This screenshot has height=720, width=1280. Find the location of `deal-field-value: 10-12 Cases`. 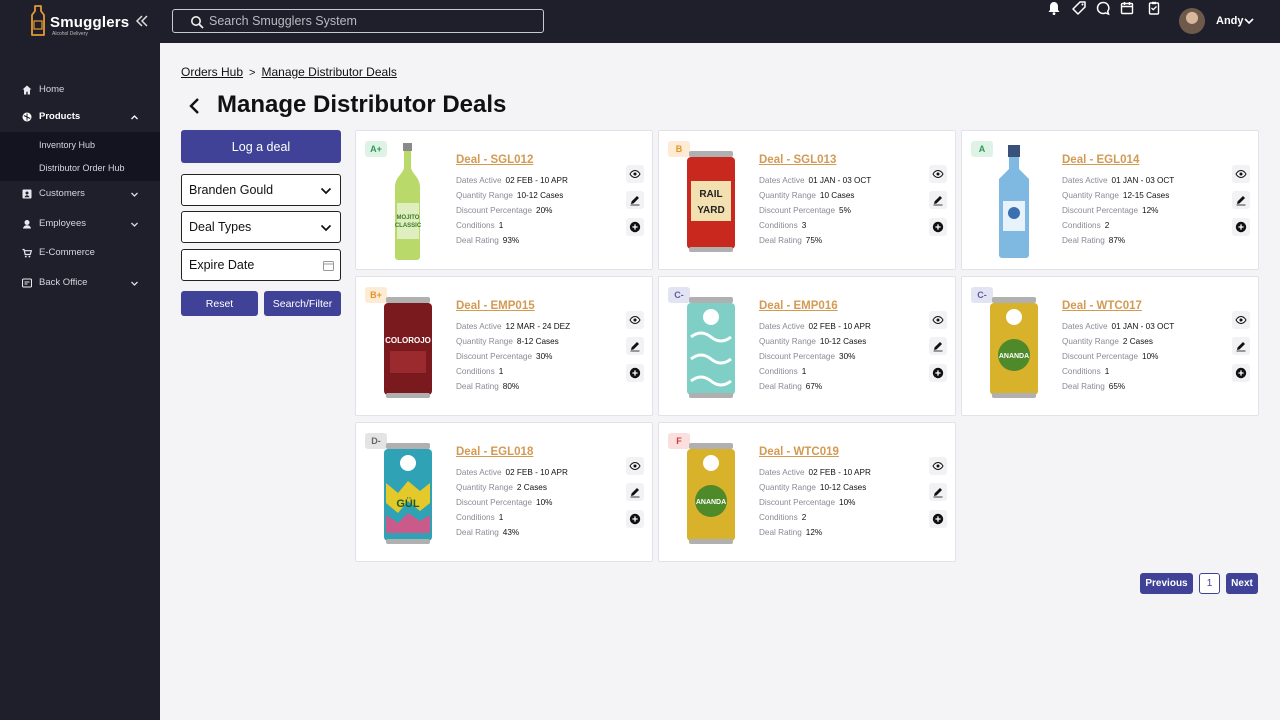

deal-field-value: 10-12 Cases is located at coordinates (843, 341).